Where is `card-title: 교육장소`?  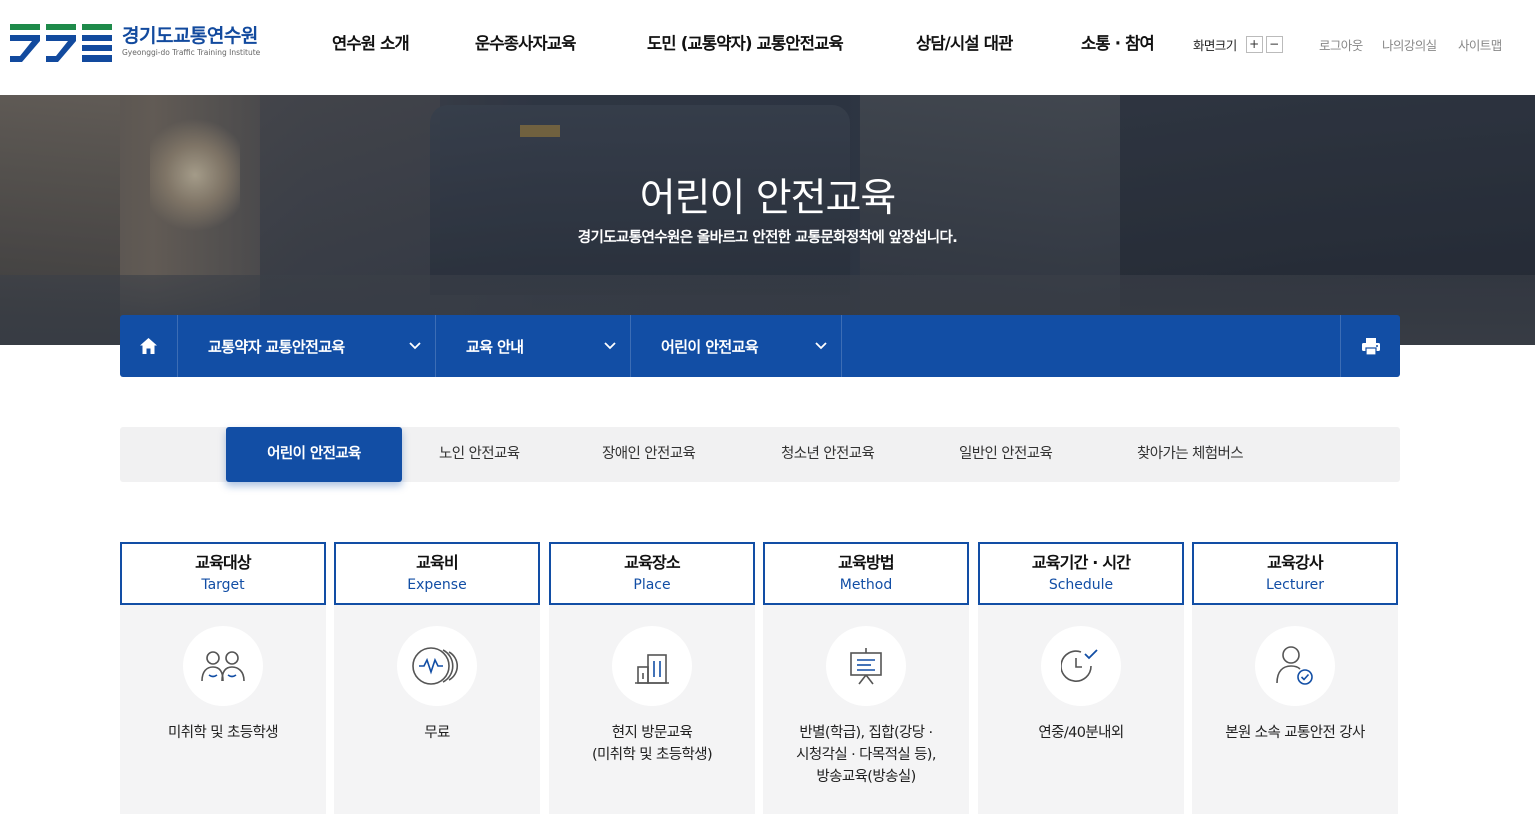 card-title: 교육장소 is located at coordinates (652, 562).